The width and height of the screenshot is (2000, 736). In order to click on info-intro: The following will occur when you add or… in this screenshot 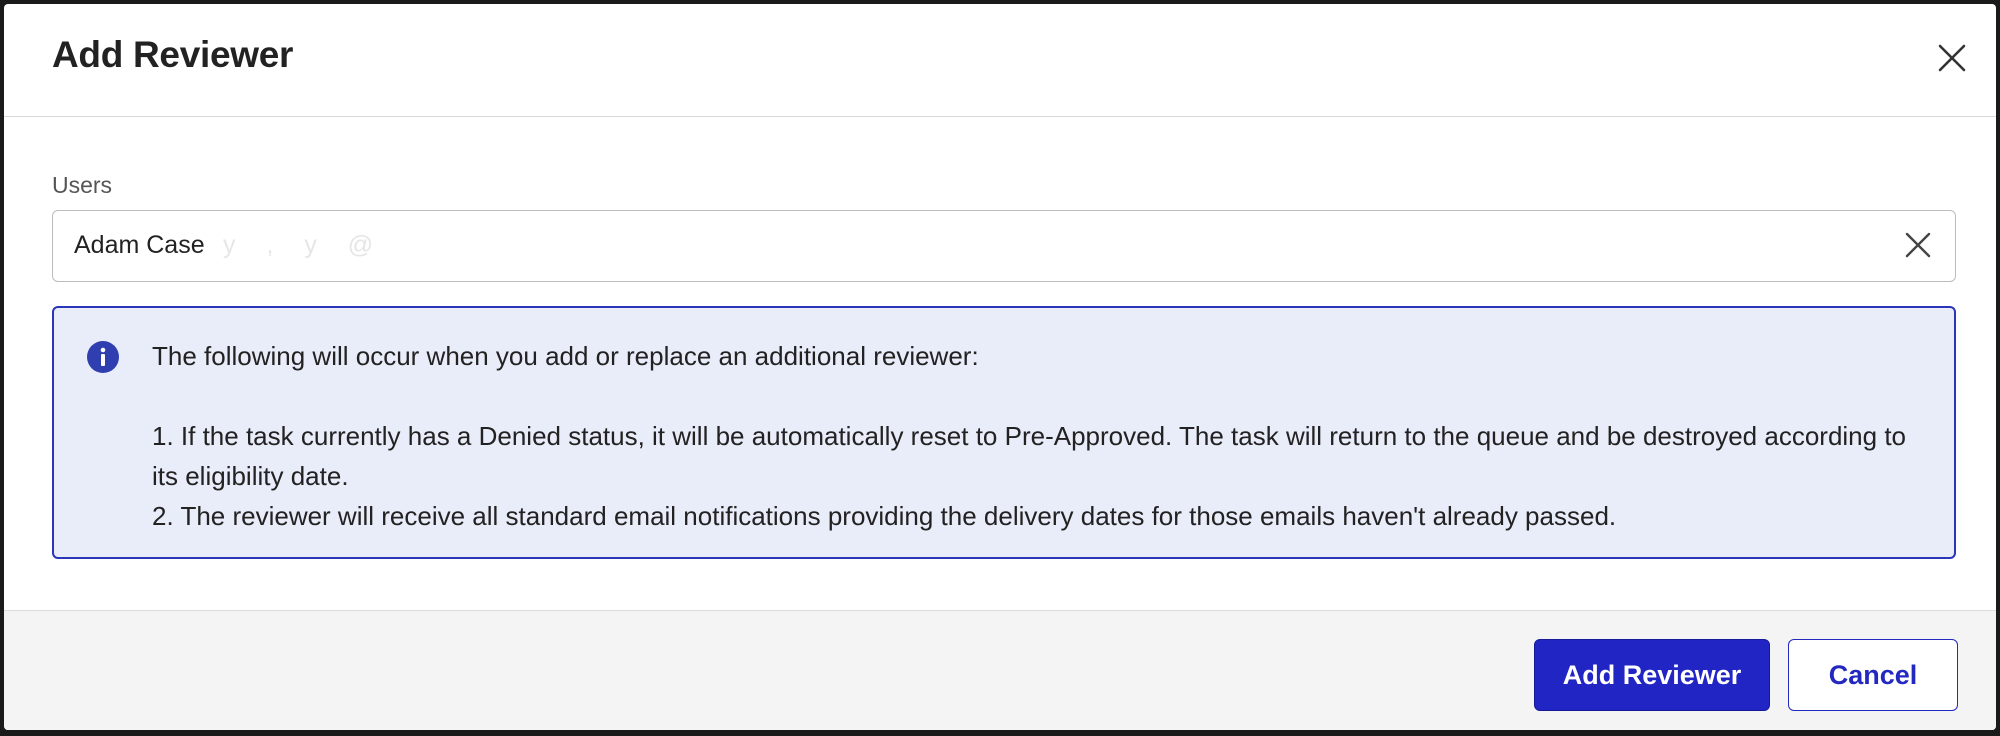, I will do `click(565, 356)`.